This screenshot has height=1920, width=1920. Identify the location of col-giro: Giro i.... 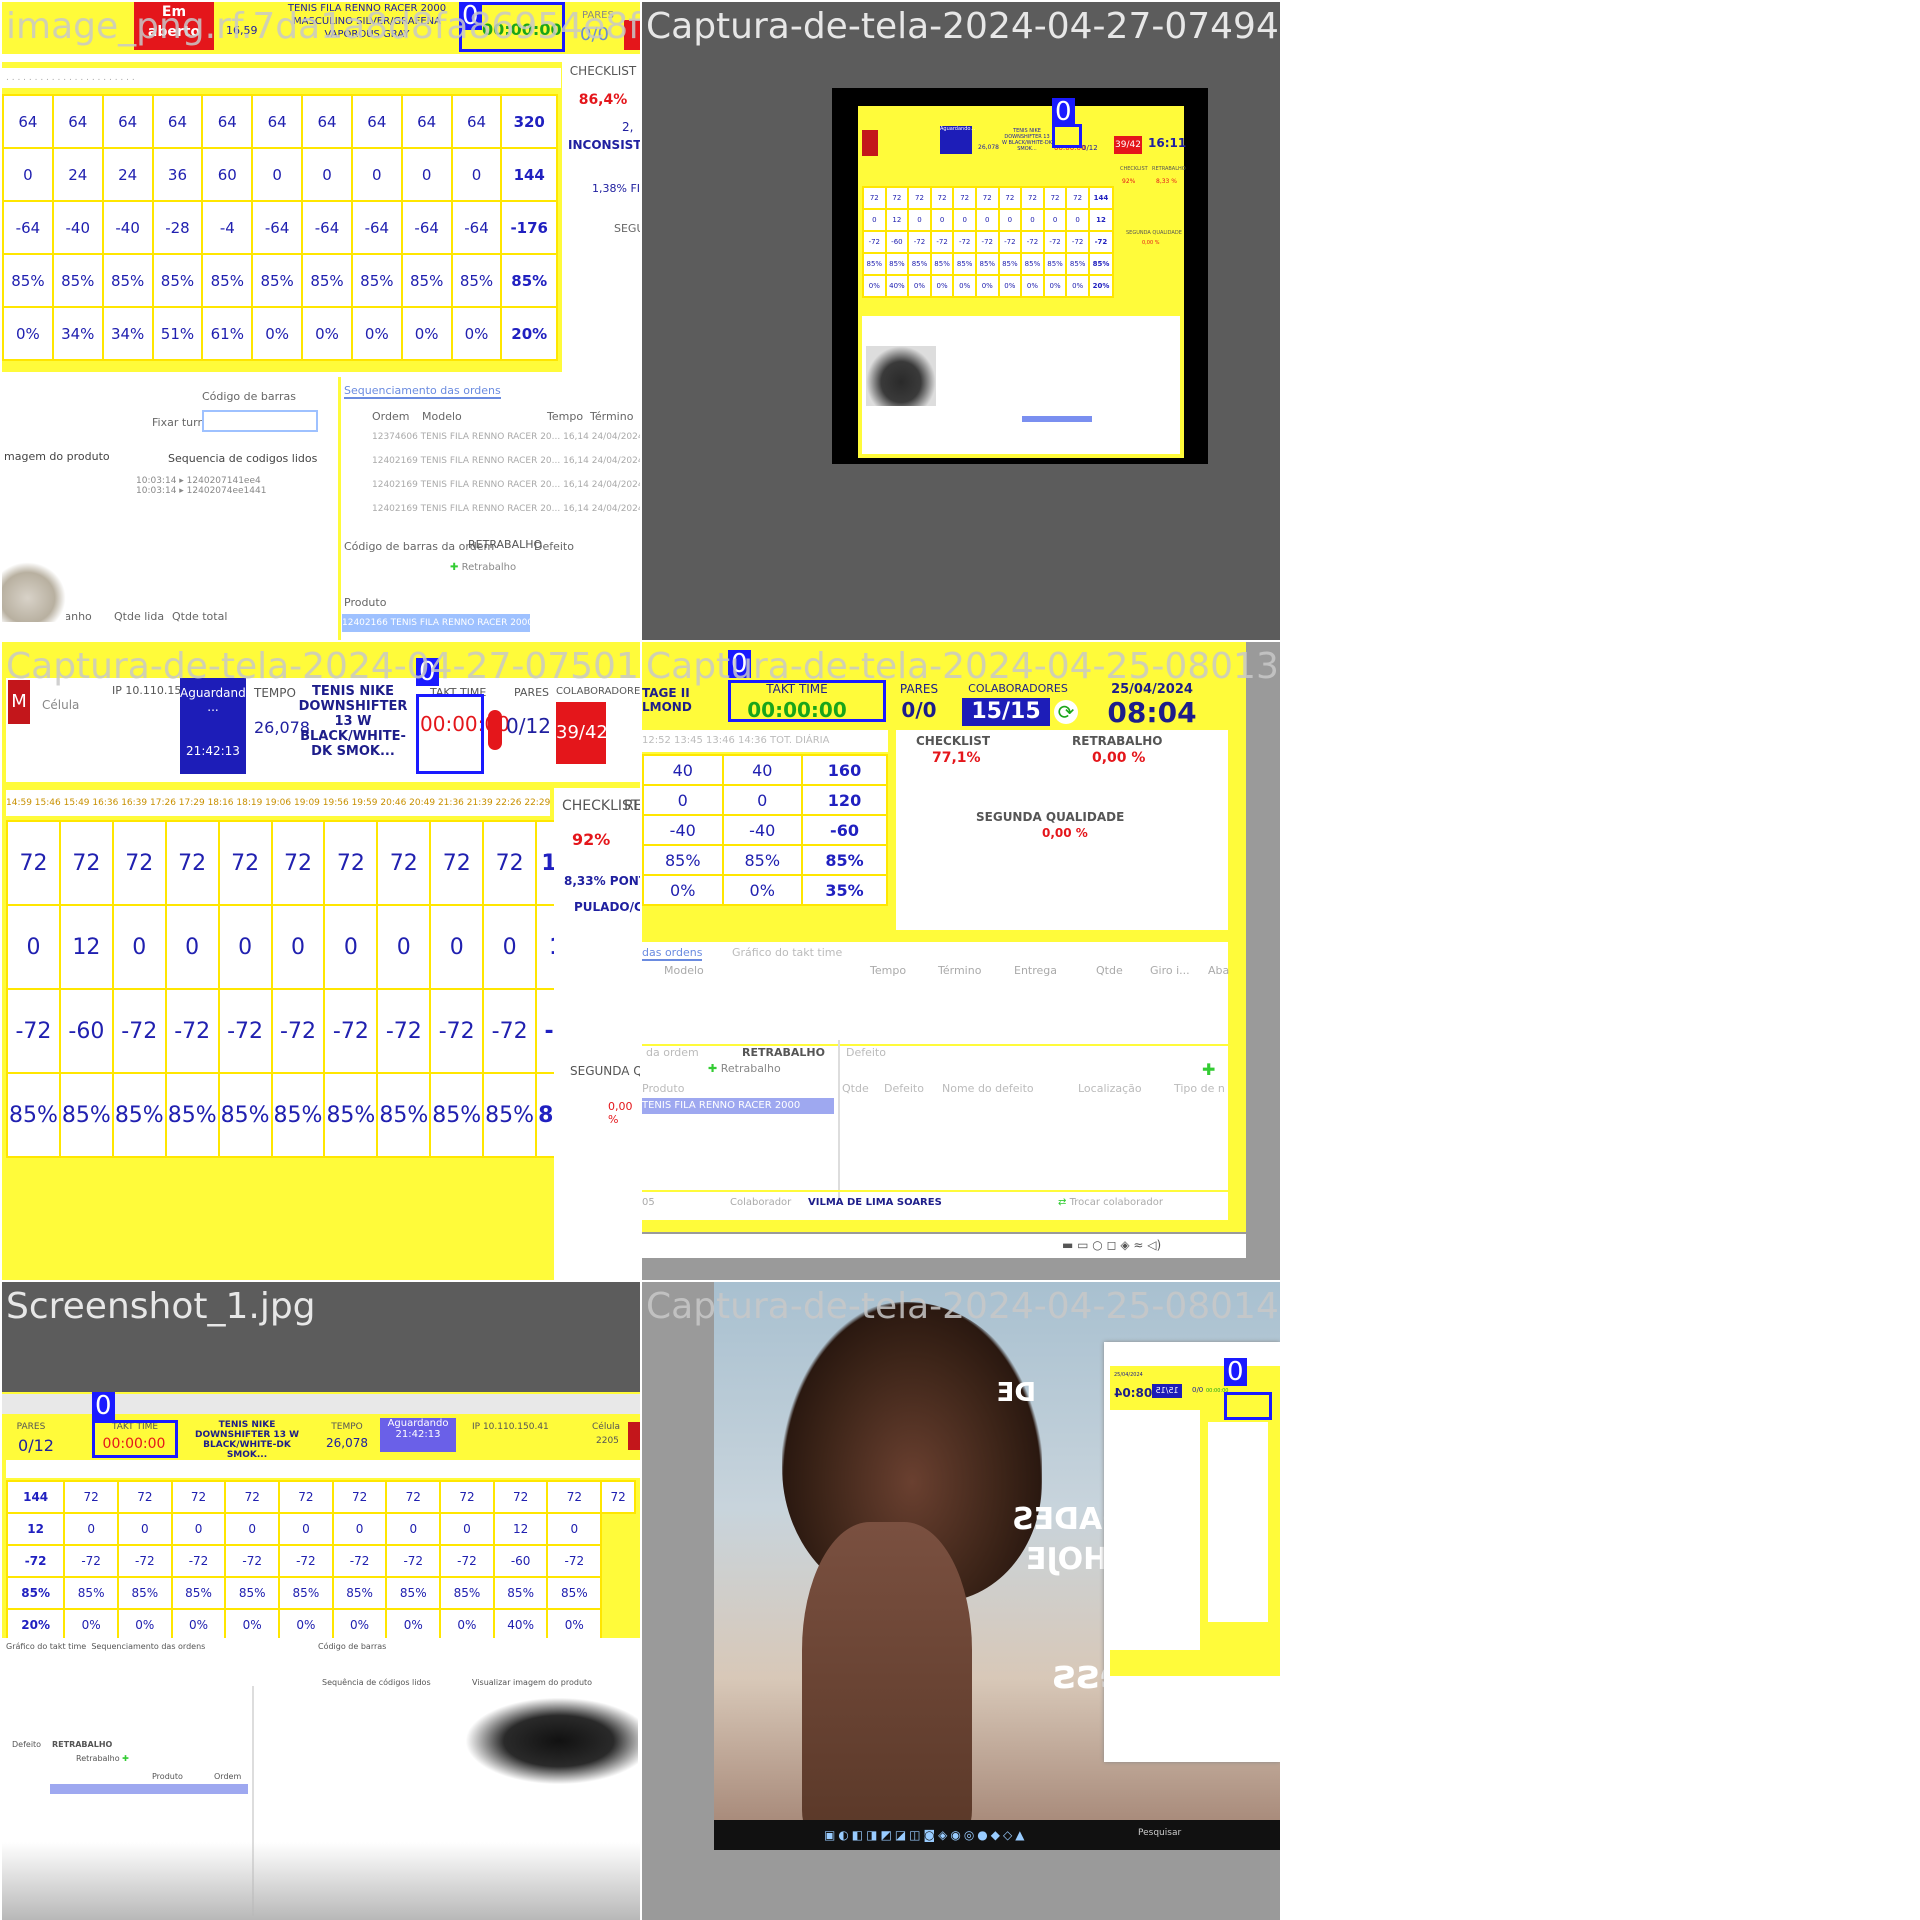
(1170, 970).